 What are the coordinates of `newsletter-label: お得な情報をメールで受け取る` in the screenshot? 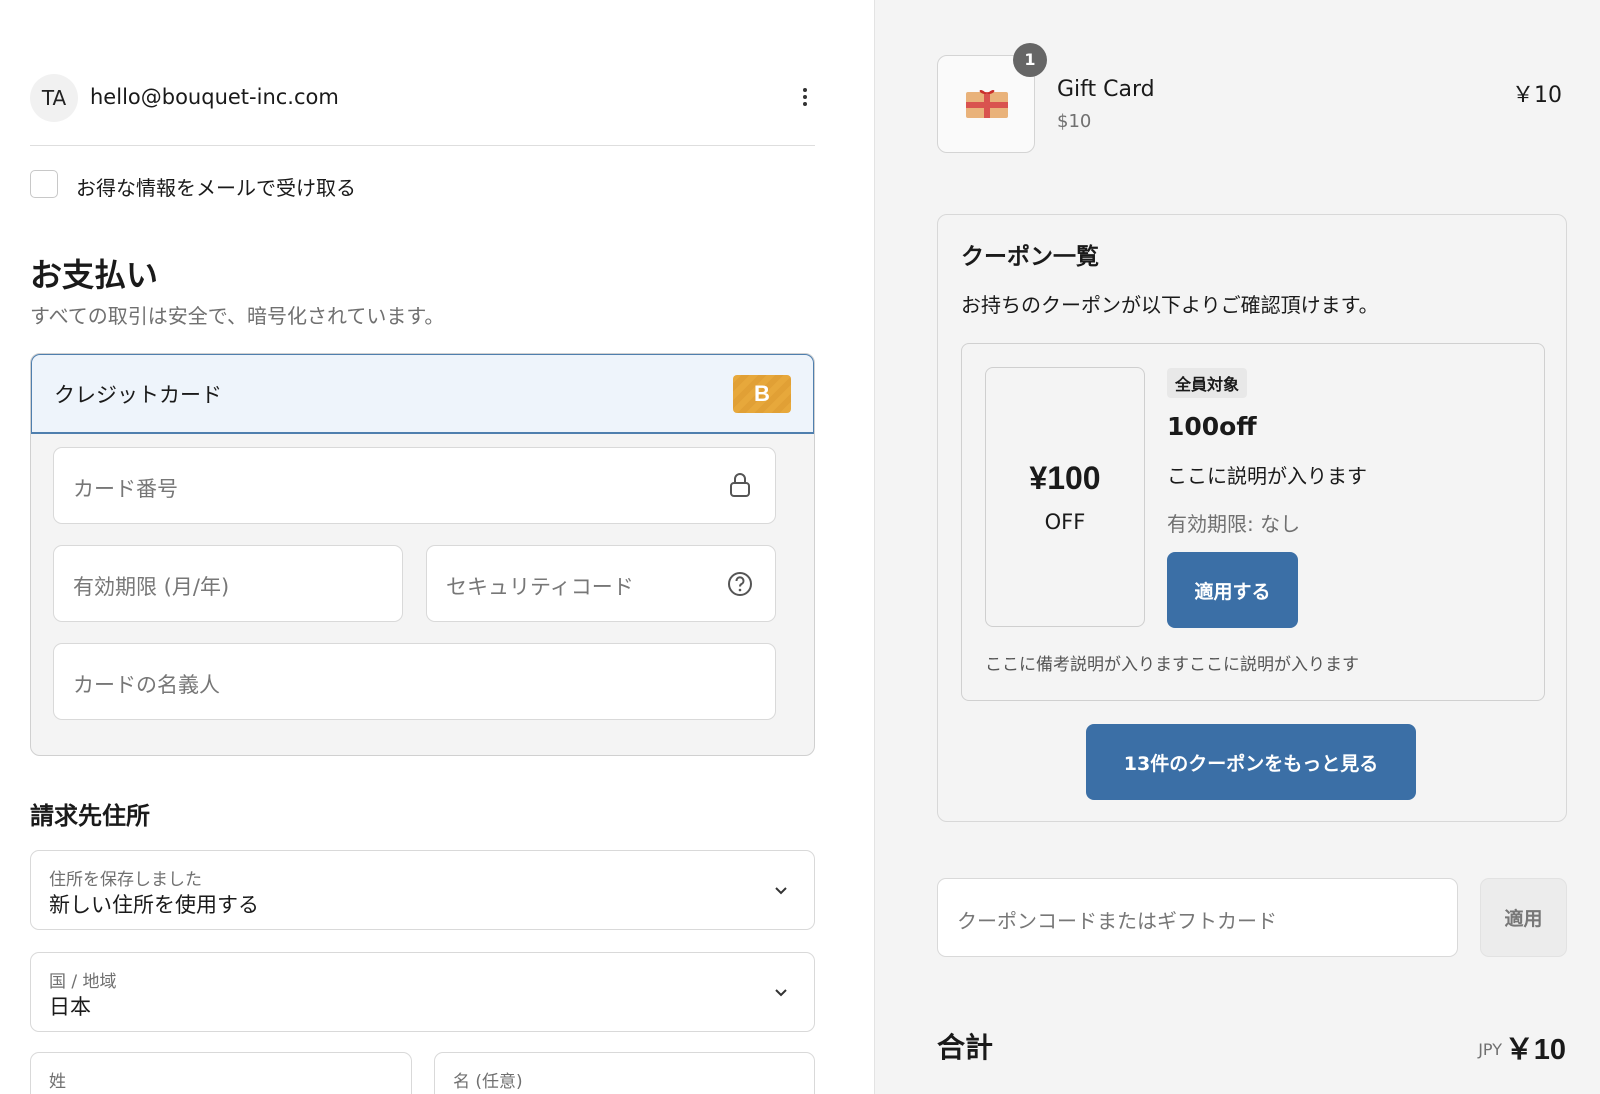 It's located at (216, 188).